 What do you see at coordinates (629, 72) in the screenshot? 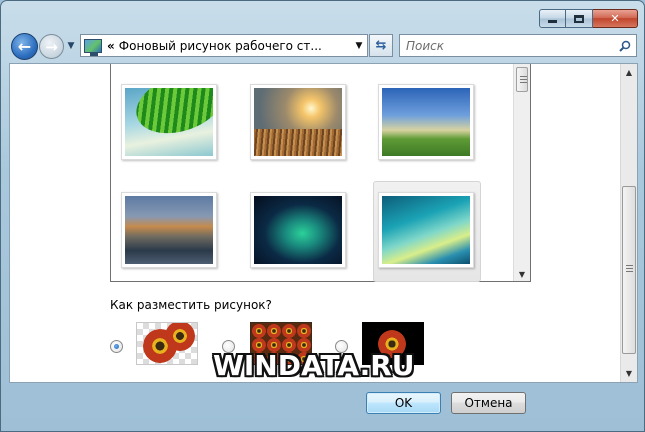
I see `scroll-up-arrow-icon: ▲` at bounding box center [629, 72].